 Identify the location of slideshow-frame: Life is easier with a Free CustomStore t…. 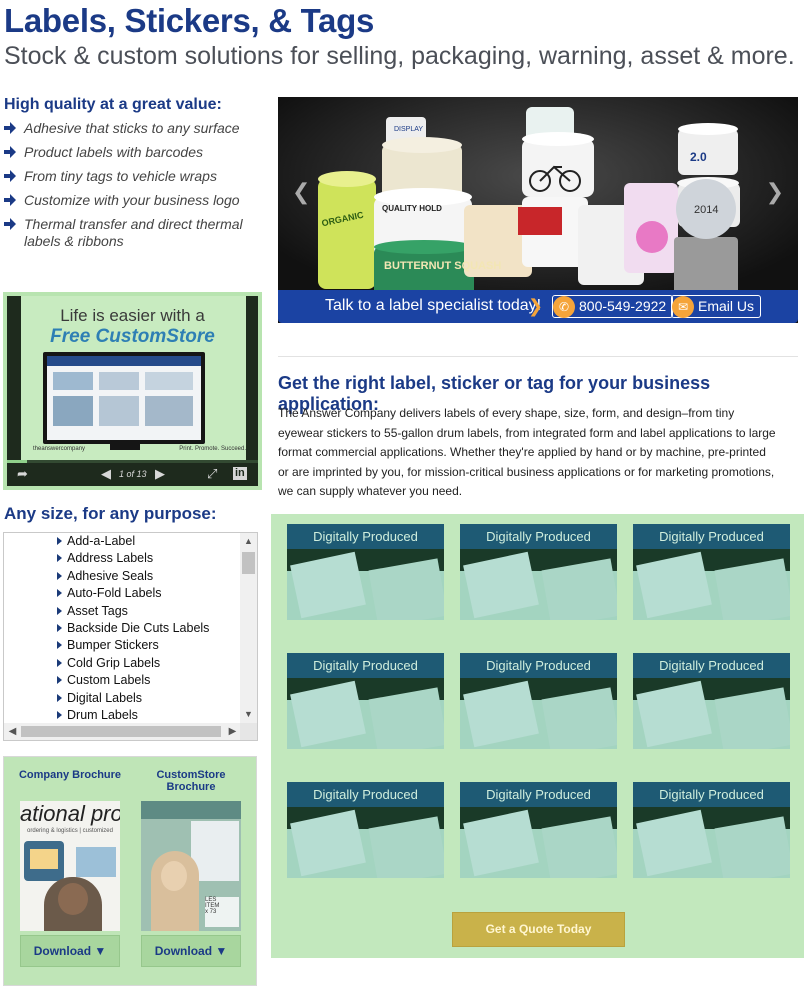
(132, 391).